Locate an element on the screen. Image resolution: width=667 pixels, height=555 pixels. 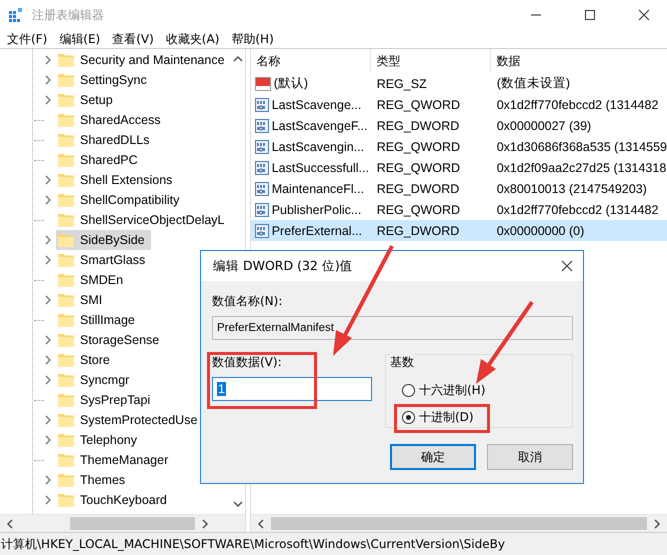
tree-item: SystemProtectedUse is located at coordinates (130, 420).